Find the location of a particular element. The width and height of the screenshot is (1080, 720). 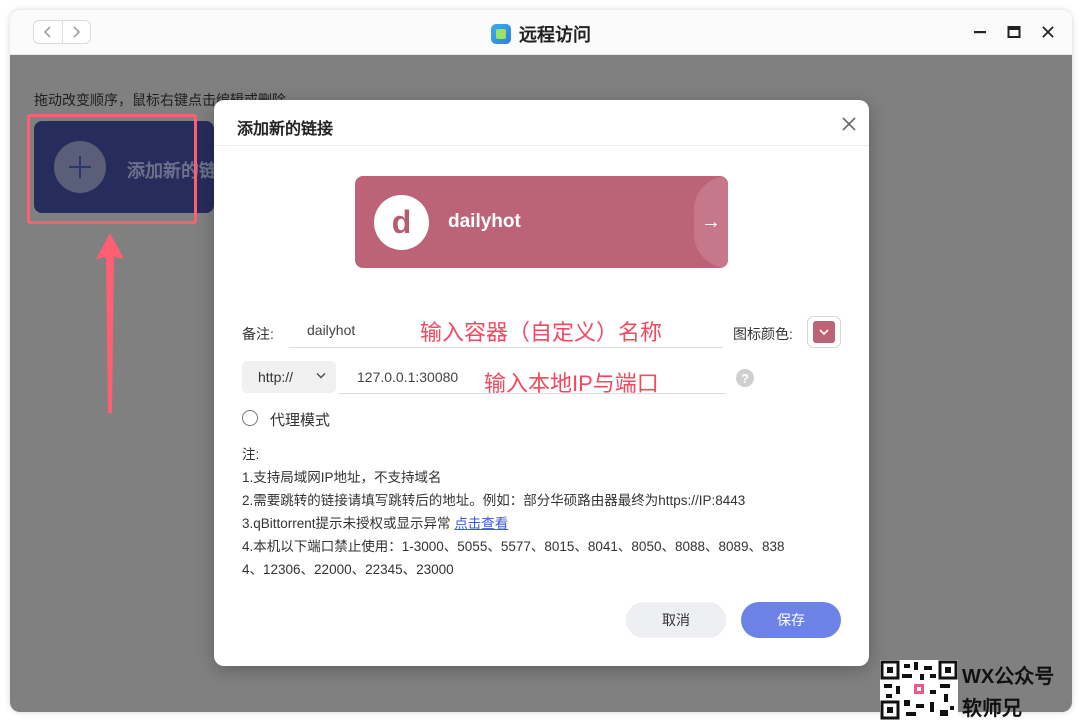

close-icon is located at coordinates (1048, 32).